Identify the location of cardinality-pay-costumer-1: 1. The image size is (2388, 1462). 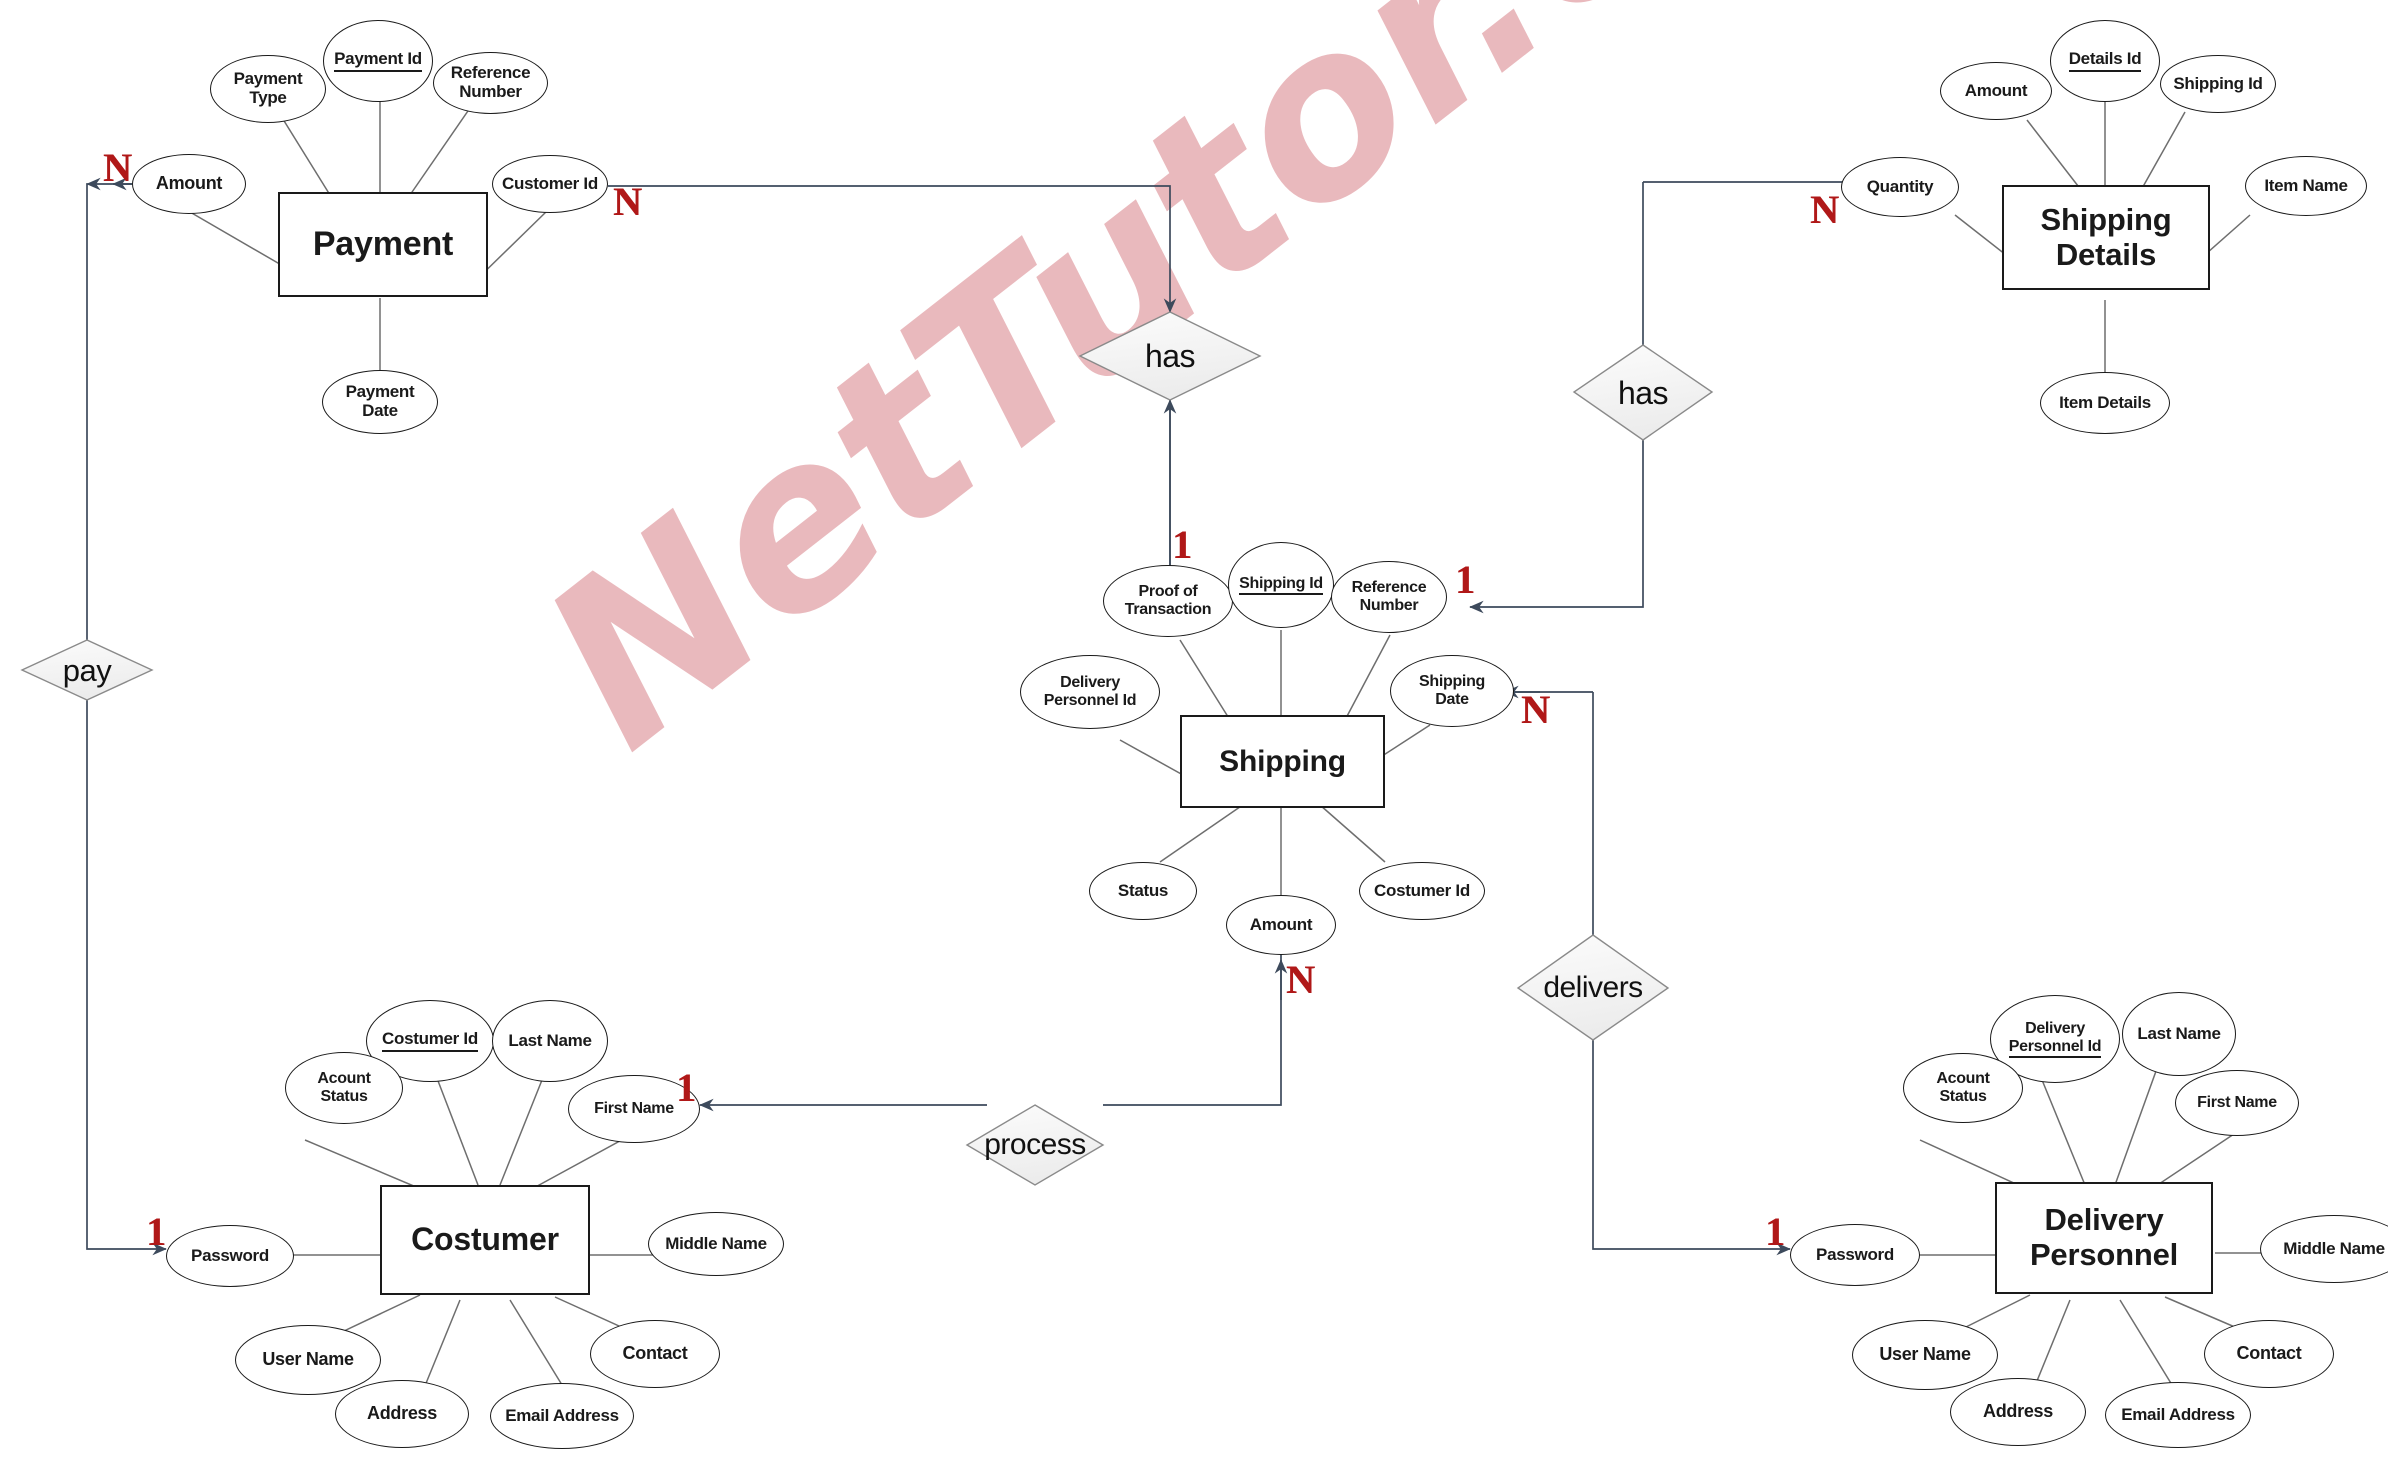
(156, 1231).